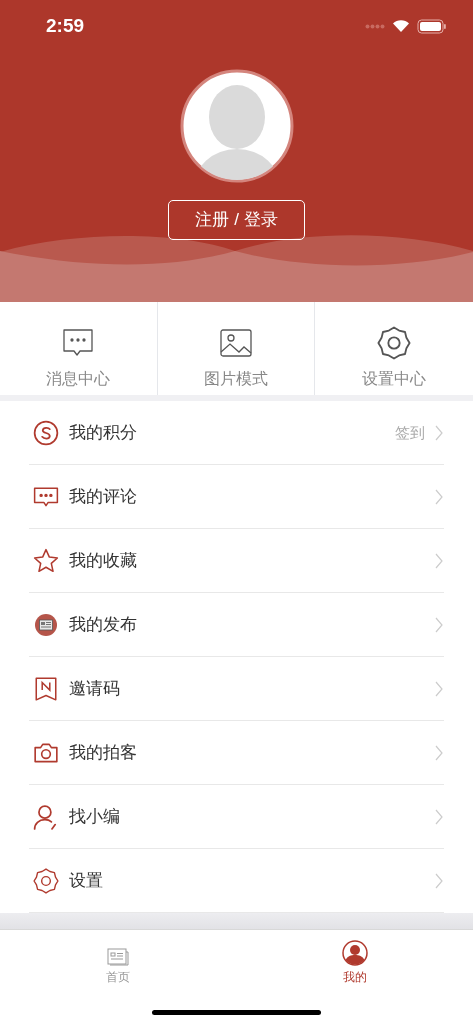  I want to click on status-time: 2:59, so click(65, 25).